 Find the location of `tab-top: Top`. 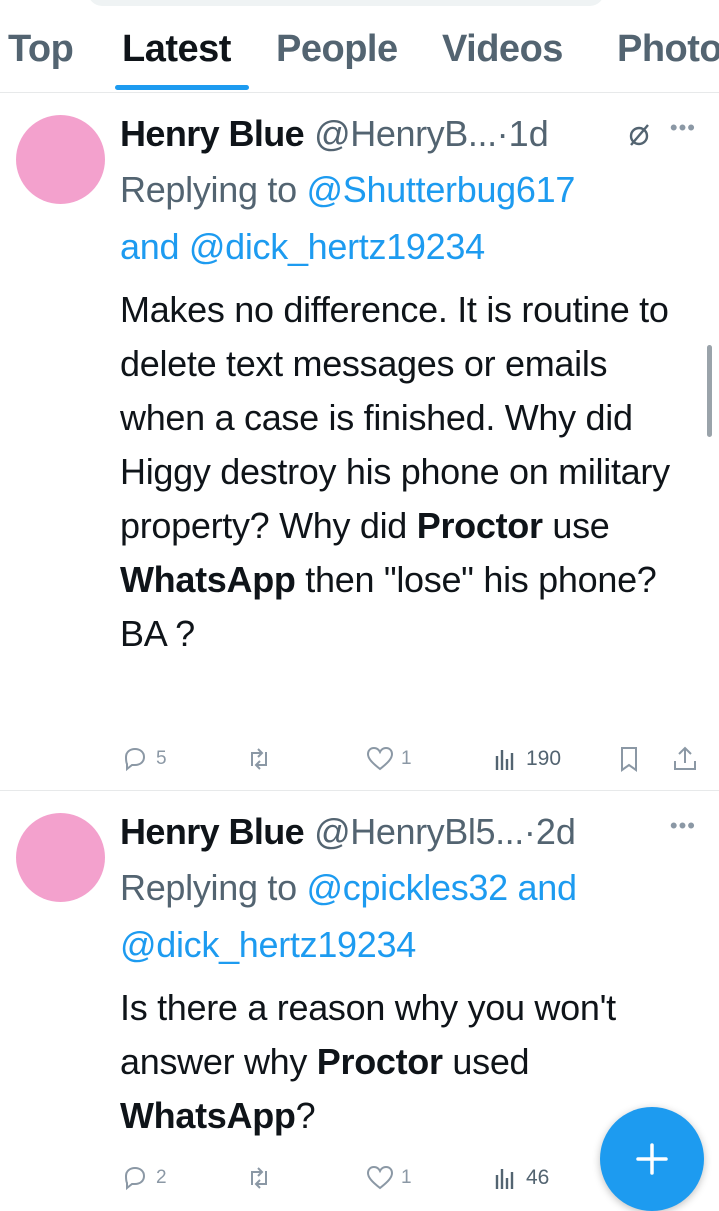

tab-top: Top is located at coordinates (41, 49).